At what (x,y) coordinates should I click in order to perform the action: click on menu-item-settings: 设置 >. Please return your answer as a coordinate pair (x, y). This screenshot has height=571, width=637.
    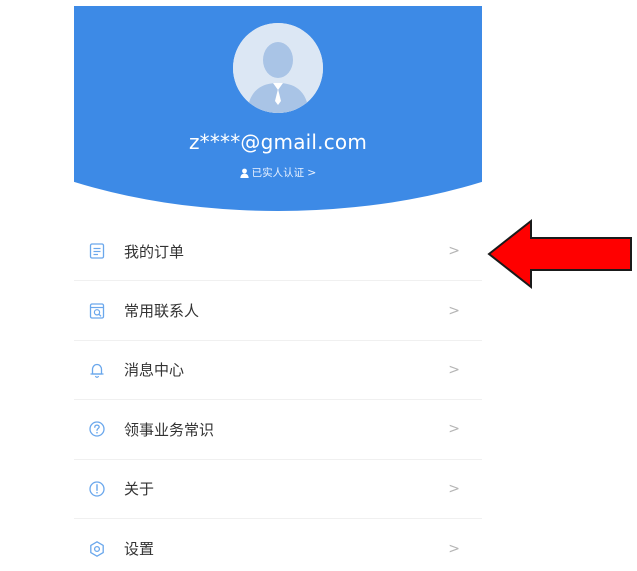
    Looking at the image, I should click on (278, 545).